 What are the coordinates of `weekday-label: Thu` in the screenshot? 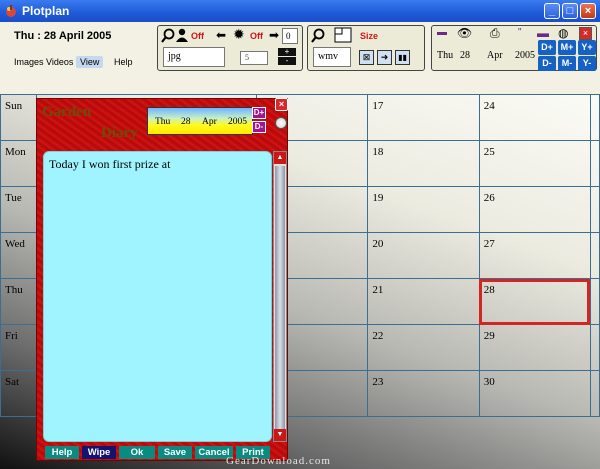 It's located at (18, 301).